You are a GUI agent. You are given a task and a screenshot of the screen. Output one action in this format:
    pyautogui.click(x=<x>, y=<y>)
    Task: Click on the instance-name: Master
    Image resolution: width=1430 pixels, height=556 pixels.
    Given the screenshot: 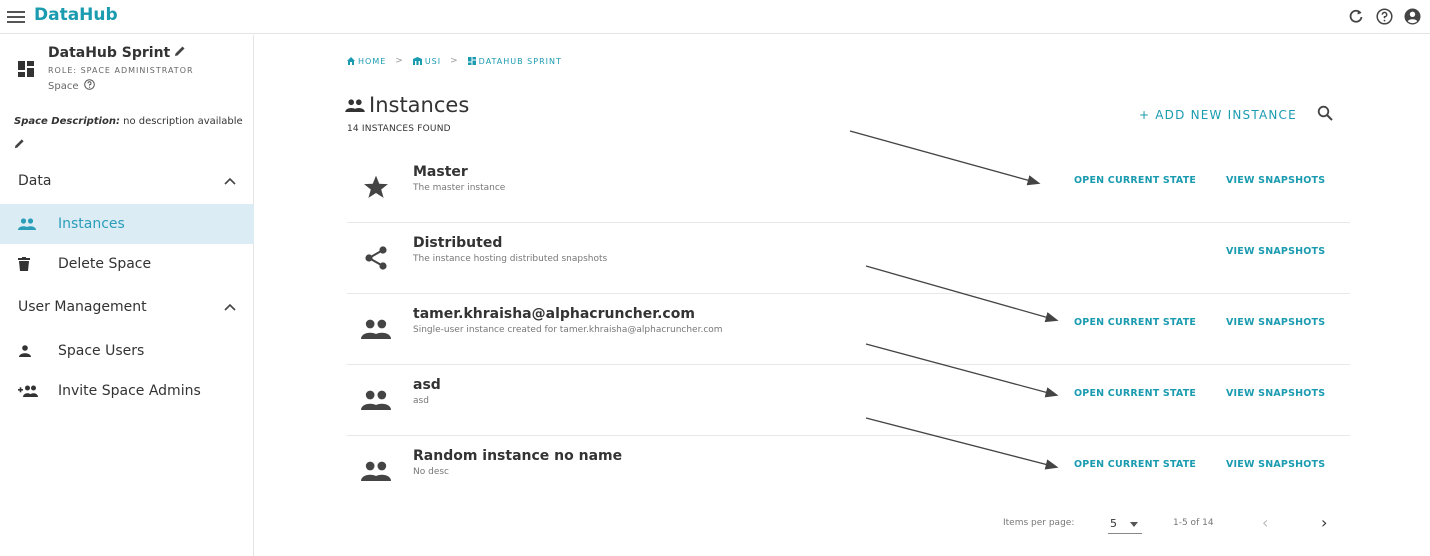 What is the action you would take?
    pyautogui.click(x=440, y=172)
    